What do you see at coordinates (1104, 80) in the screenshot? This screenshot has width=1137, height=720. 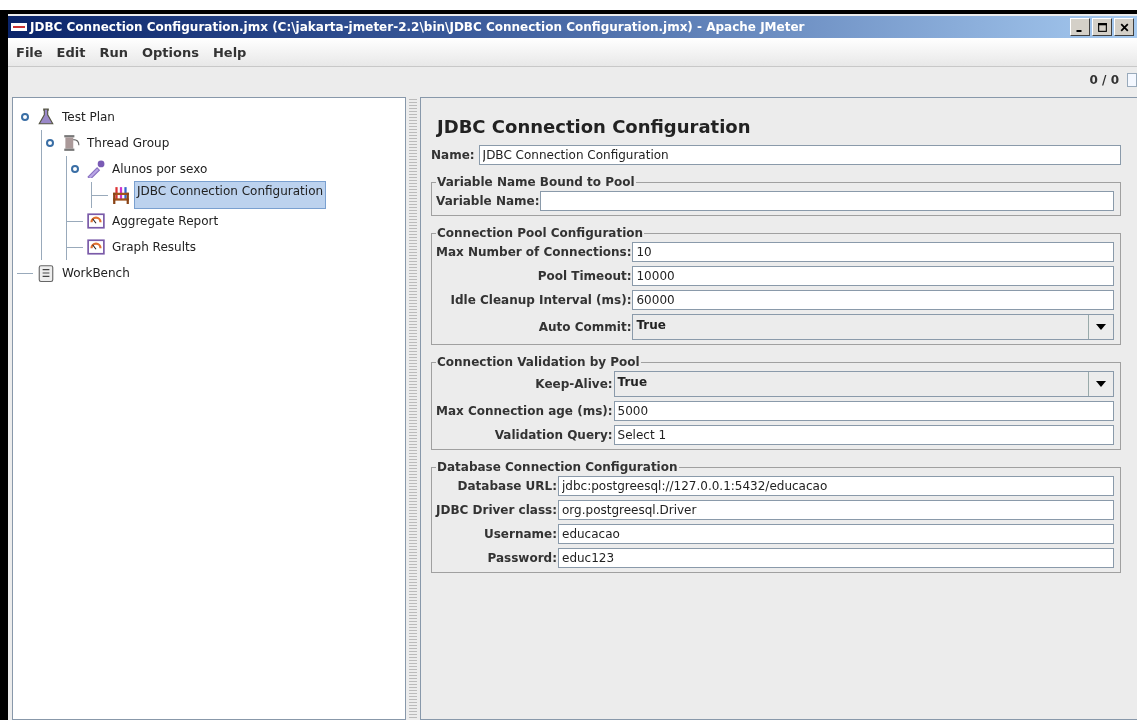 I see `thread-counter: 0 / 0` at bounding box center [1104, 80].